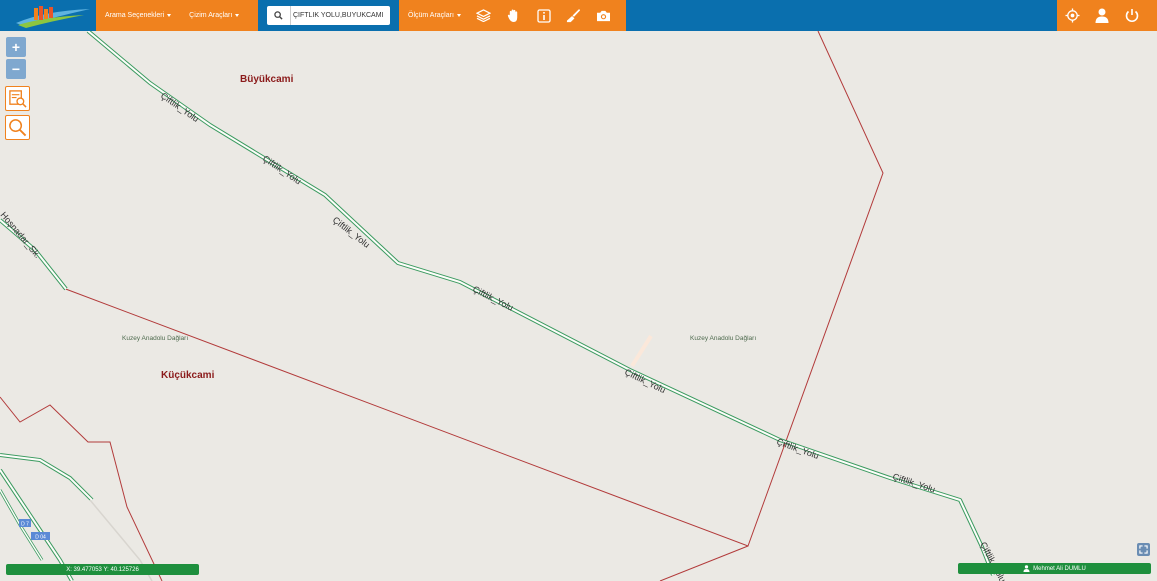  I want to click on zoom-search-button, so click(17, 127).